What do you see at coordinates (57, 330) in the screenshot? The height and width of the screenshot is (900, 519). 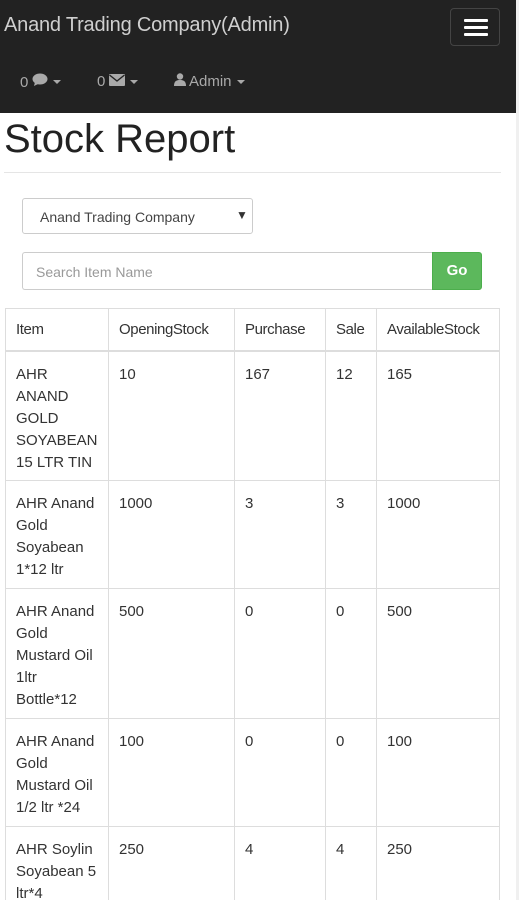 I see `header-item: Item` at bounding box center [57, 330].